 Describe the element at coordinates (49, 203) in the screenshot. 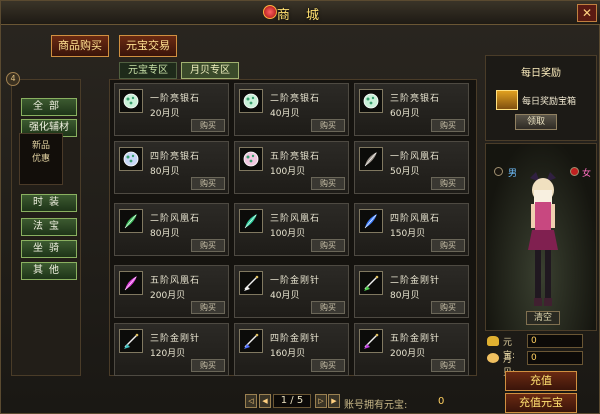

I see `sidebar-item-fashion: 时装` at that location.